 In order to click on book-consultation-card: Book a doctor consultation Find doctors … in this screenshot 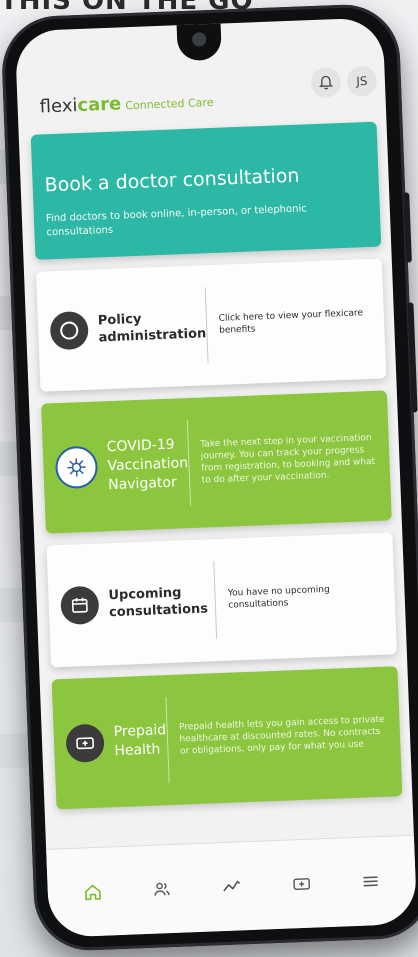, I will do `click(206, 190)`.